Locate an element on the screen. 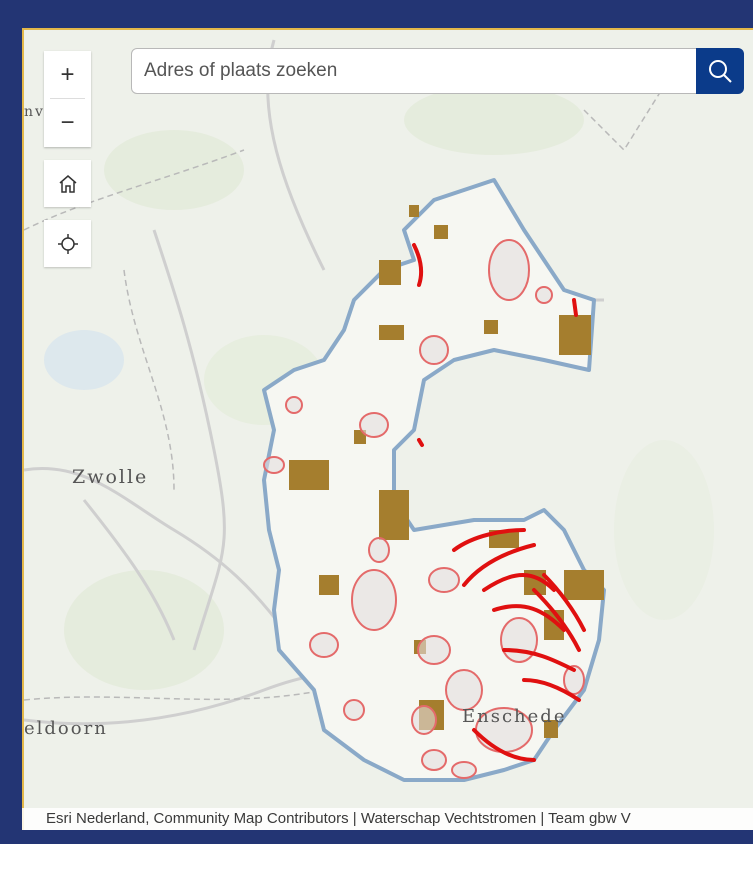 The image size is (753, 875). home-button is located at coordinates (67, 183).